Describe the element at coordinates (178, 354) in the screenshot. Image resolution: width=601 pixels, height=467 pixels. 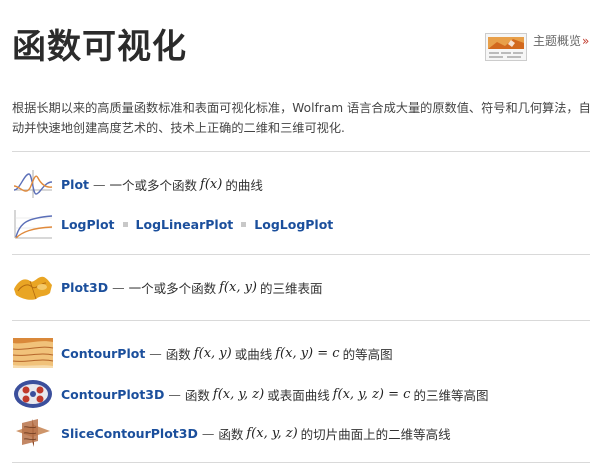
I see `contourplot-text1: 函数` at that location.